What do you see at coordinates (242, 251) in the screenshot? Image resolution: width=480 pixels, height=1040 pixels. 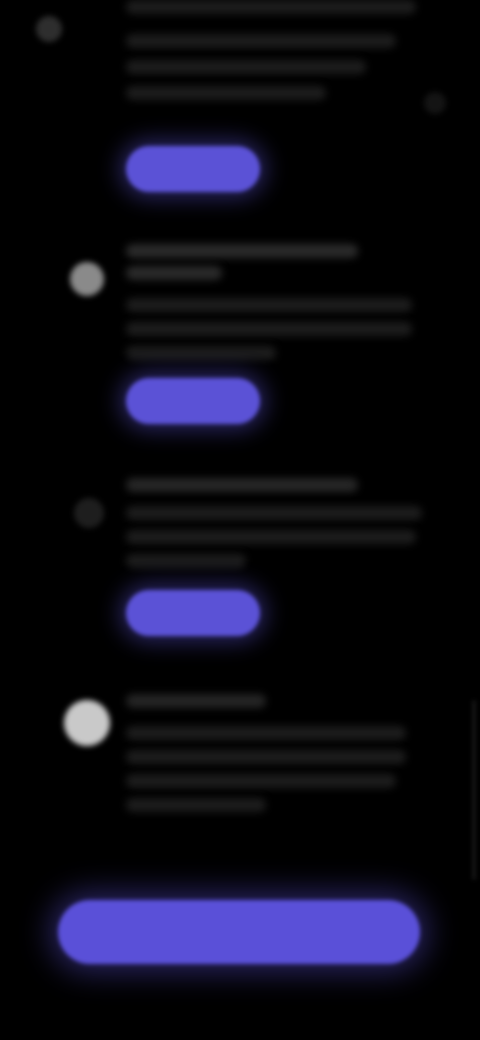 I see `step-2-title-bar` at bounding box center [242, 251].